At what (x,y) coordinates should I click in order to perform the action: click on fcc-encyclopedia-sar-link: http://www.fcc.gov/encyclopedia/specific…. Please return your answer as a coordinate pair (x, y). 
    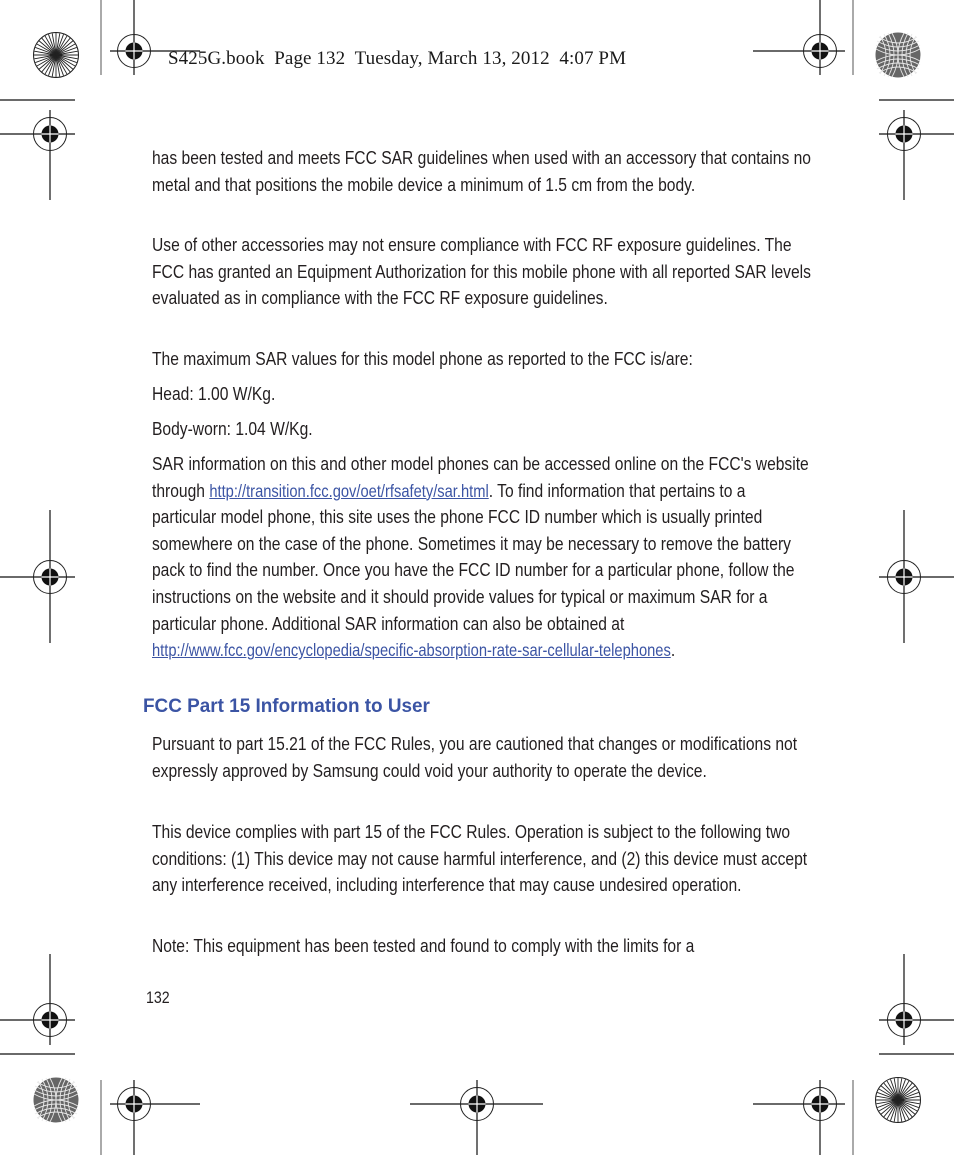
    Looking at the image, I should click on (411, 650).